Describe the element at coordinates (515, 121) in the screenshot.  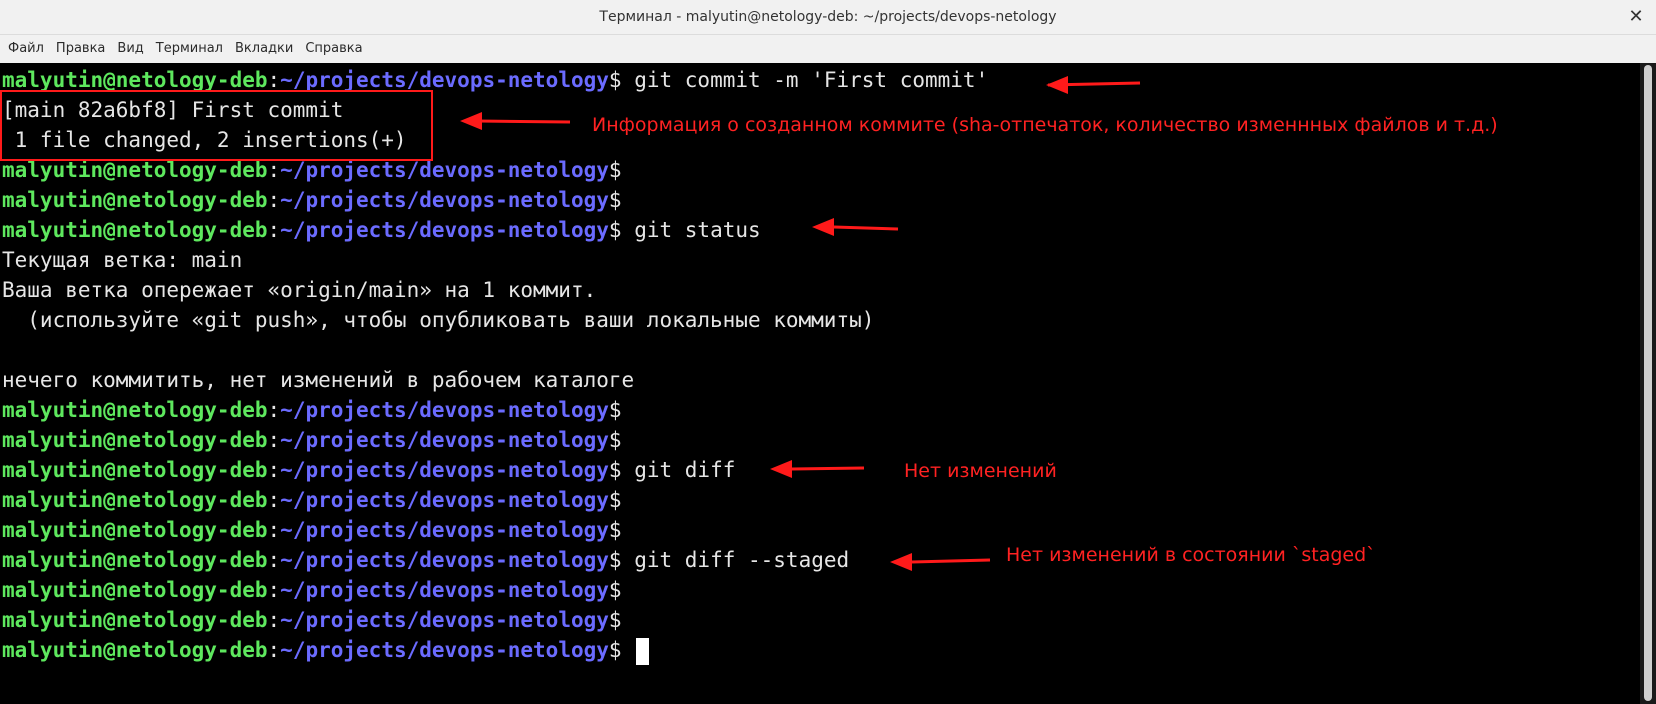
I see `arrow-commit-info` at that location.